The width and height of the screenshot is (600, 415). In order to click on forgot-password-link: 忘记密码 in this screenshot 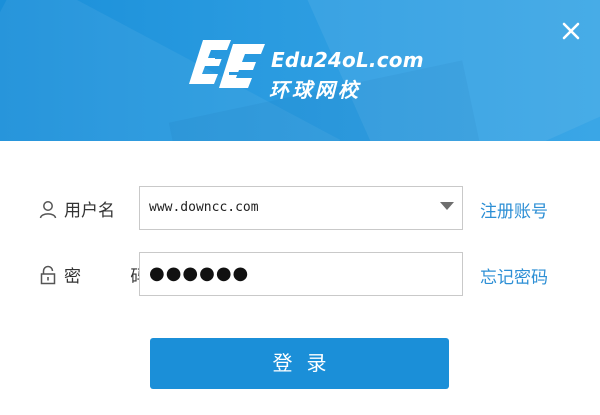, I will do `click(514, 275)`.